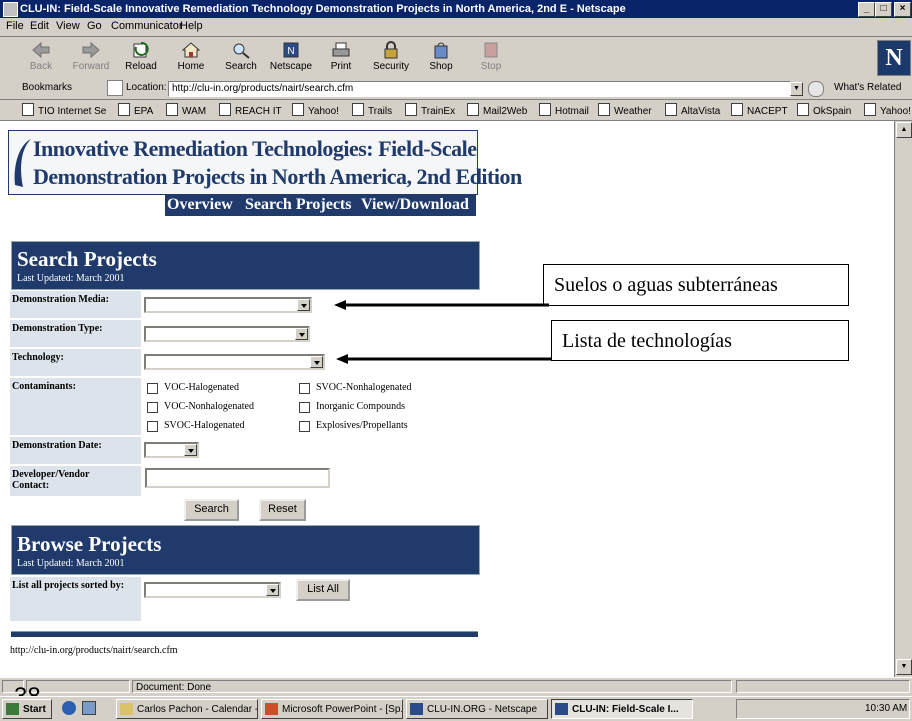  Describe the element at coordinates (372, 110) in the screenshot. I see `bookmark-trails: Trails` at that location.